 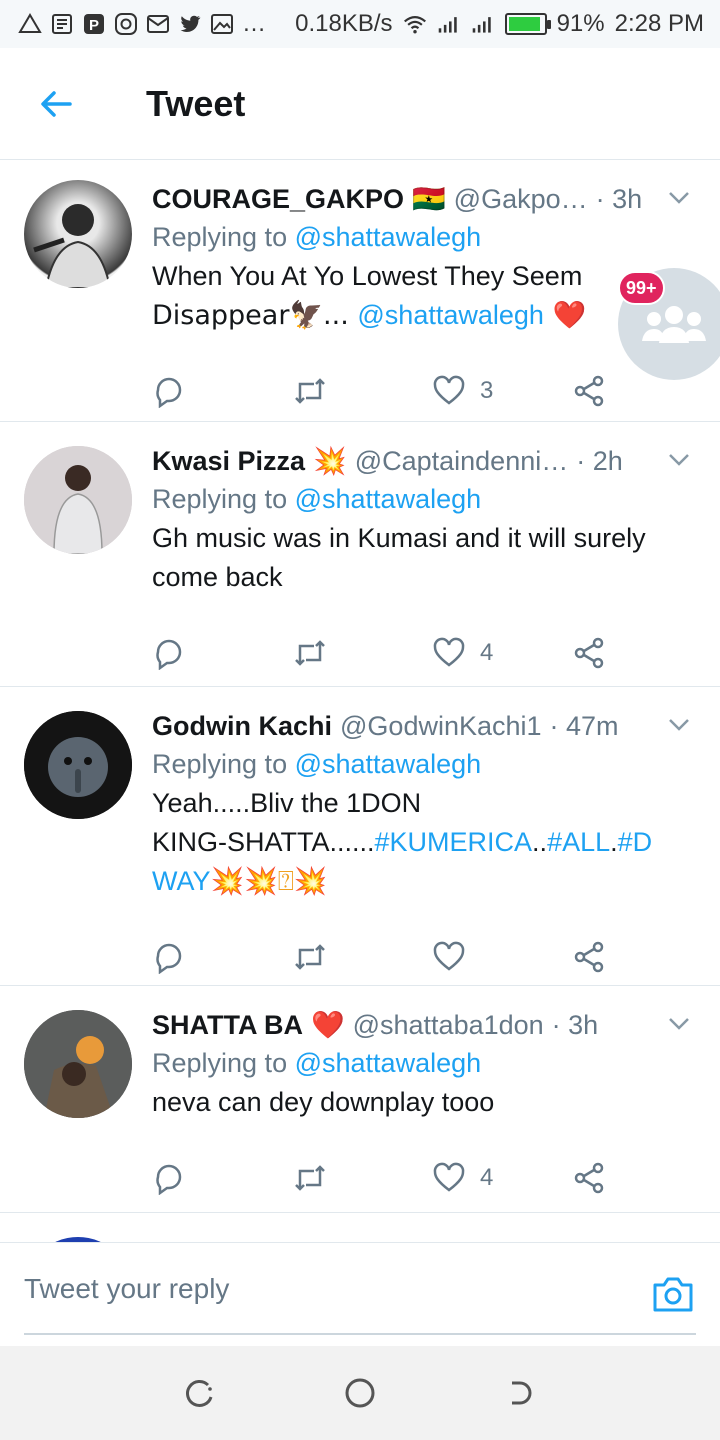 What do you see at coordinates (287, 803) in the screenshot?
I see `tweet-text-line: Yeah.....Bliv the 1DON` at bounding box center [287, 803].